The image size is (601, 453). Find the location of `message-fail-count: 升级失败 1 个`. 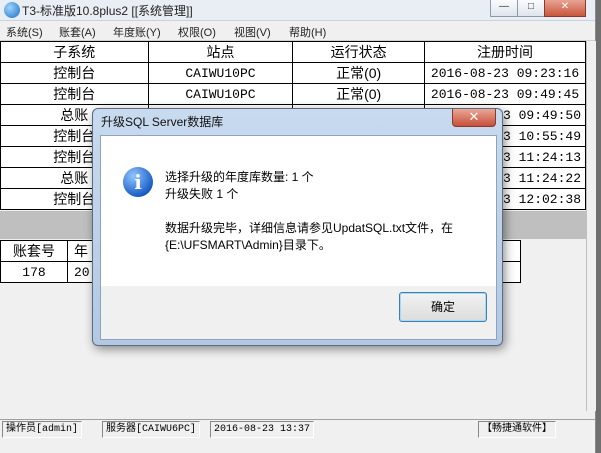

message-fail-count: 升级失败 1 个 is located at coordinates (202, 194).